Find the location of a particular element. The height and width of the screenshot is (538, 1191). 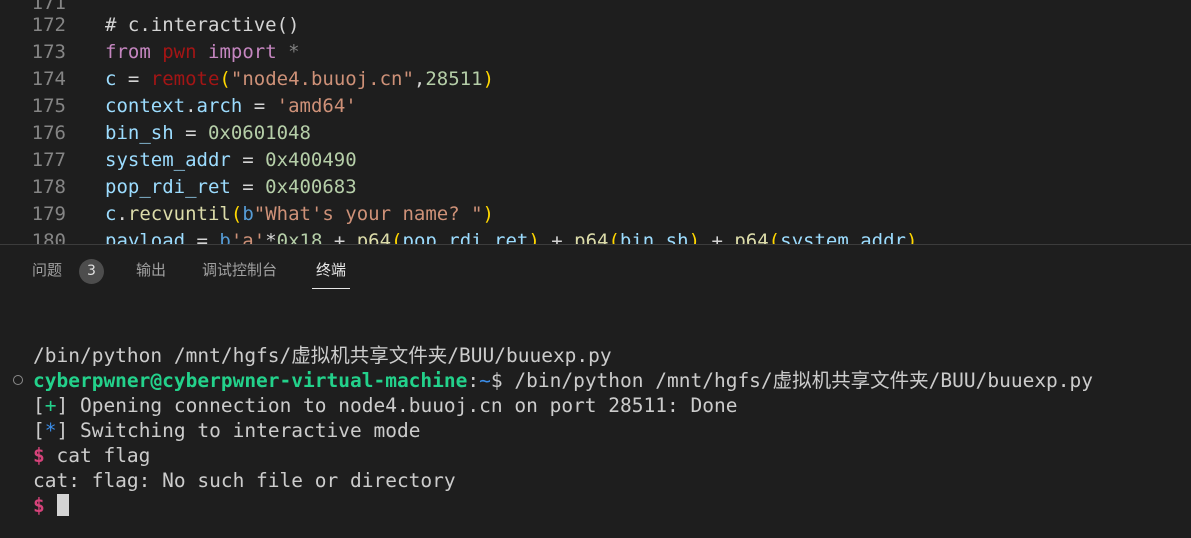

code-token: pwn is located at coordinates (179, 52).